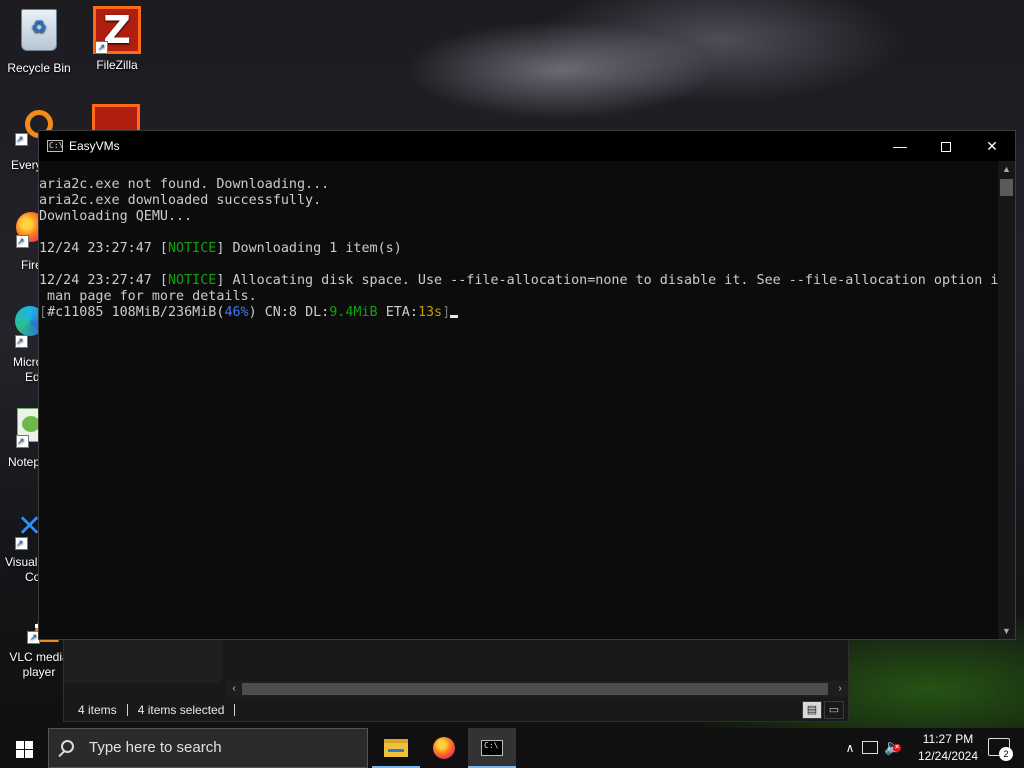 The height and width of the screenshot is (768, 1024). I want to click on minimize-icon: —, so click(900, 146).